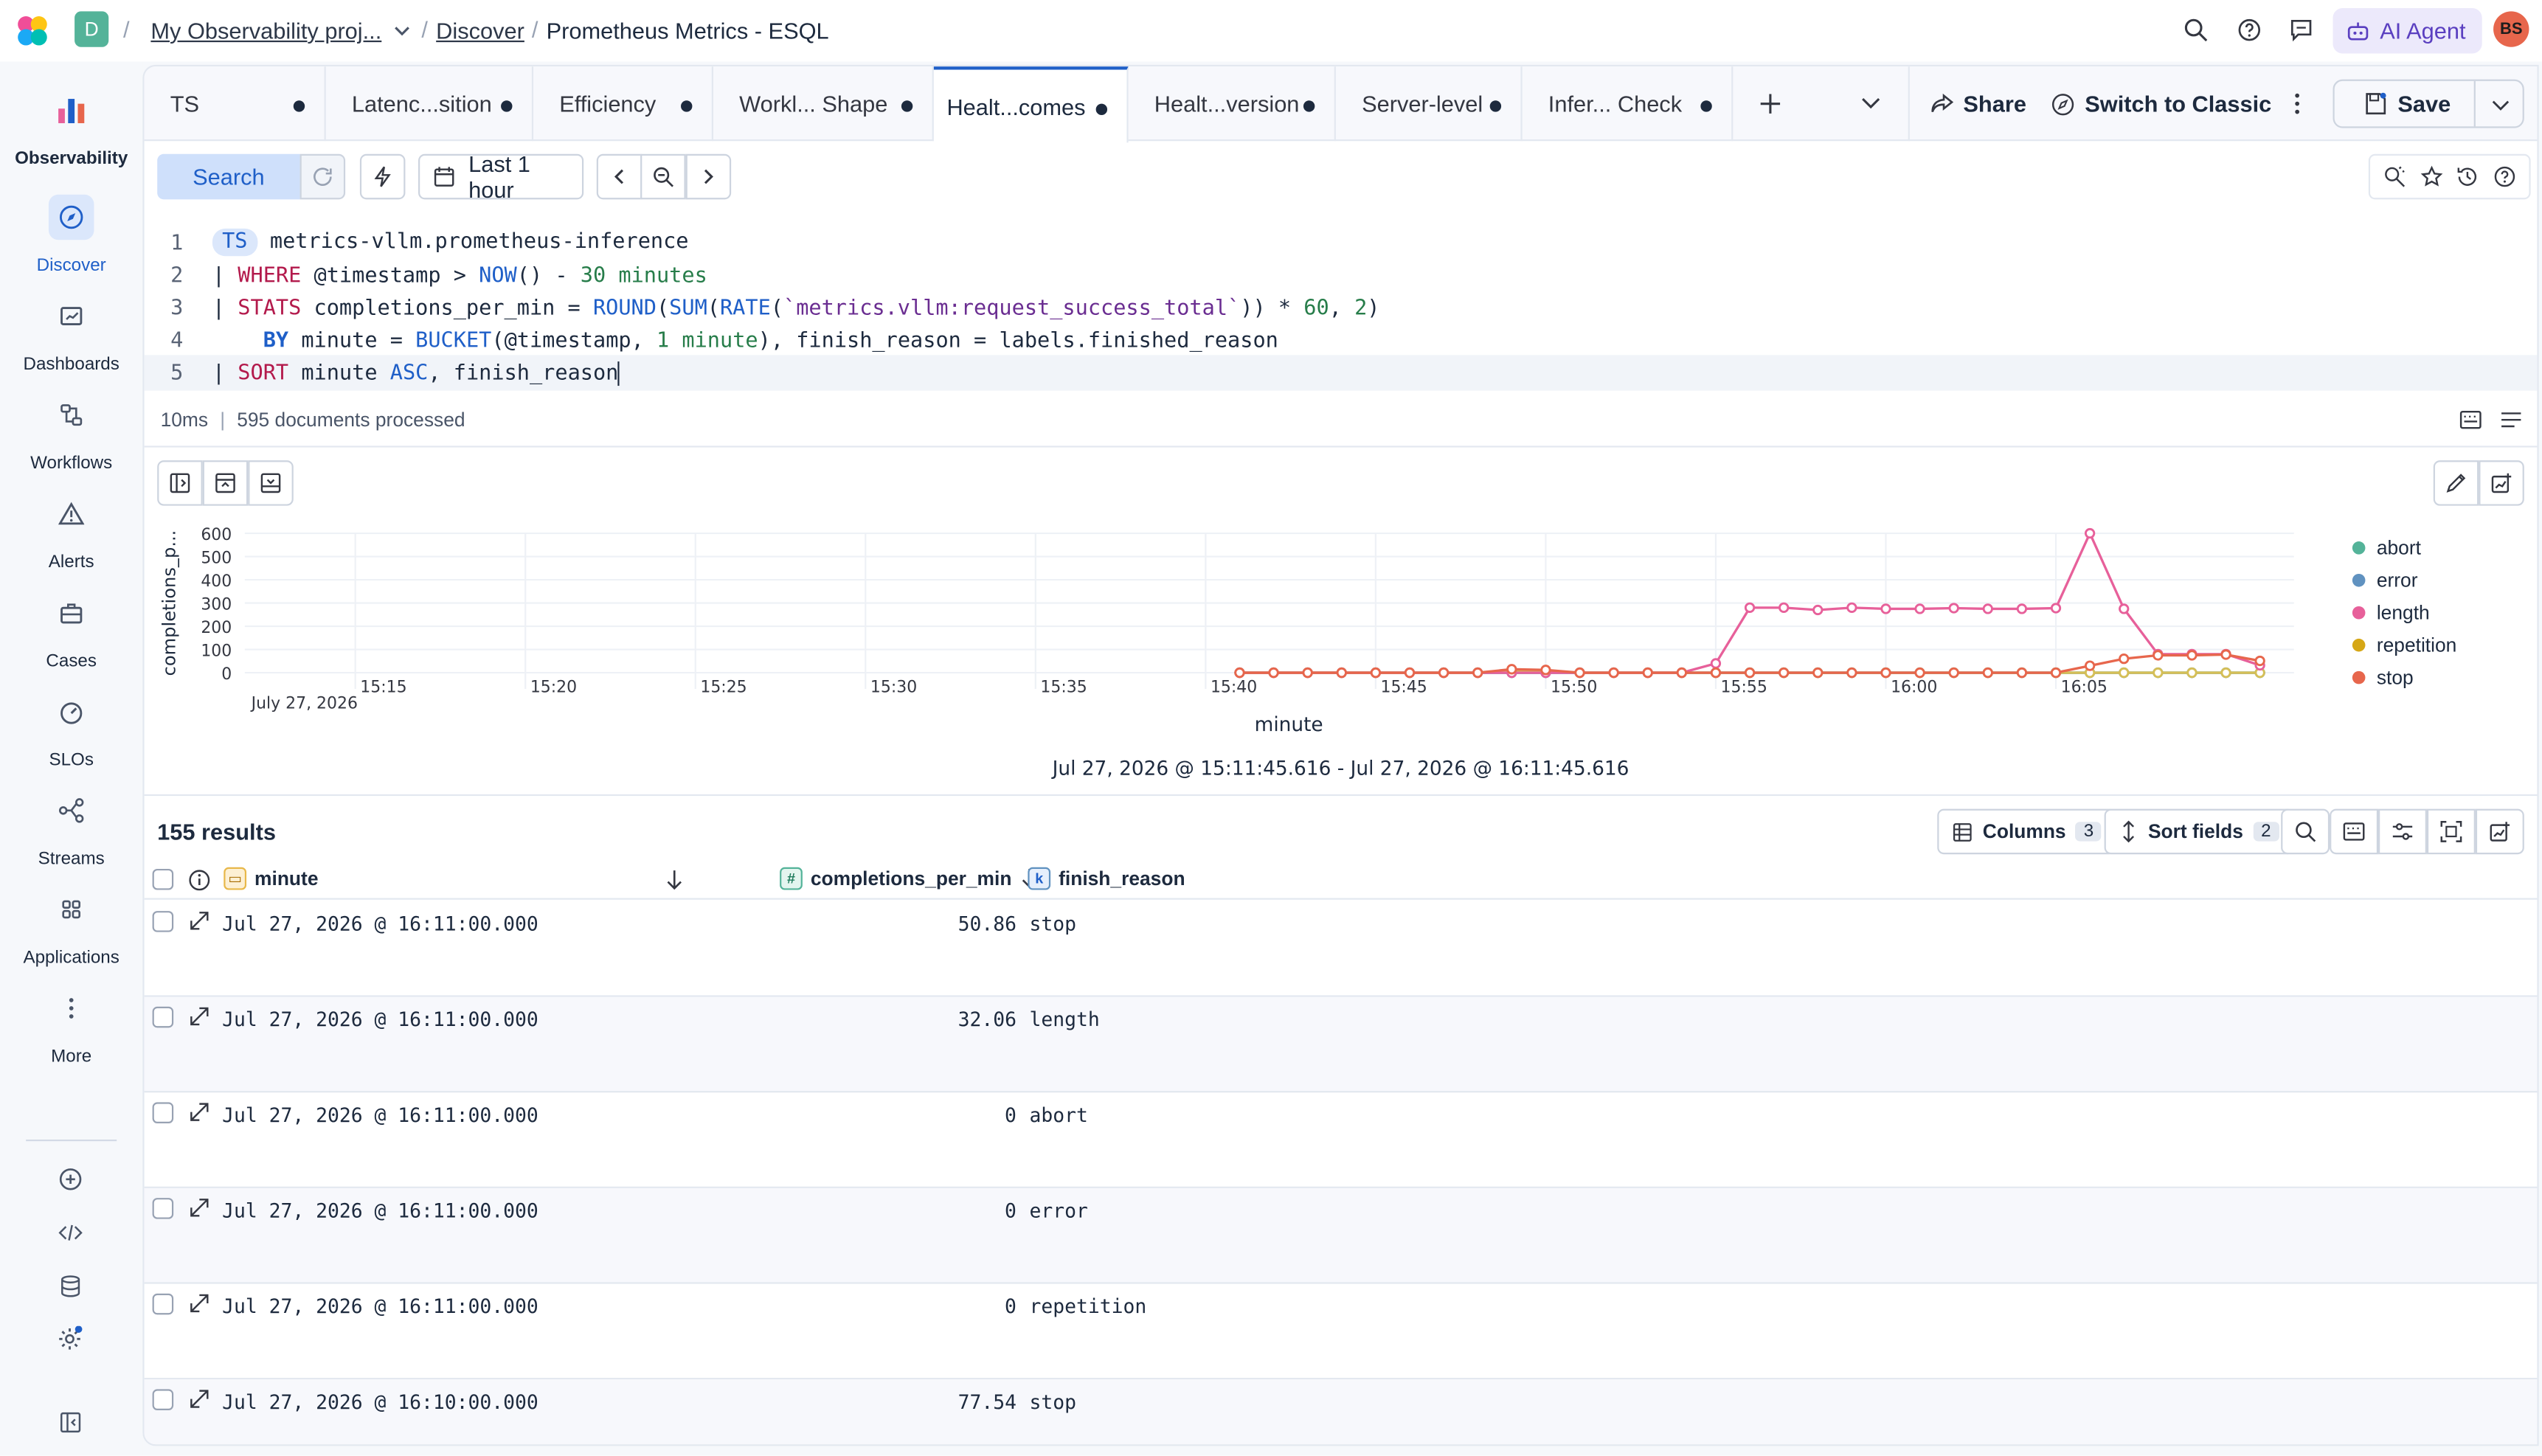 The width and height of the screenshot is (2542, 1456). I want to click on sidebar-item-streams: Streams, so click(71, 829).